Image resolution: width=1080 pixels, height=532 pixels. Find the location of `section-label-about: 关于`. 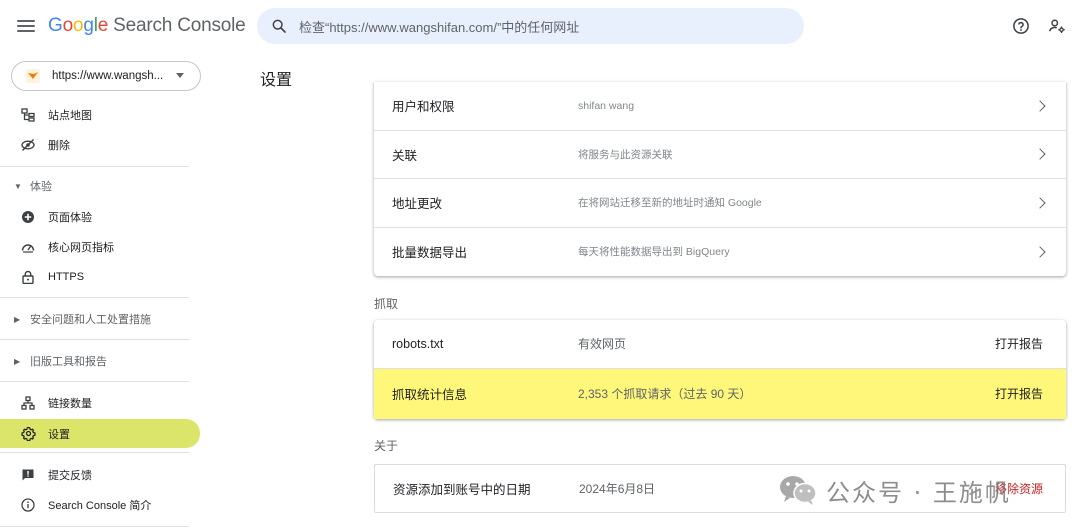

section-label-about: 关于 is located at coordinates (386, 446).